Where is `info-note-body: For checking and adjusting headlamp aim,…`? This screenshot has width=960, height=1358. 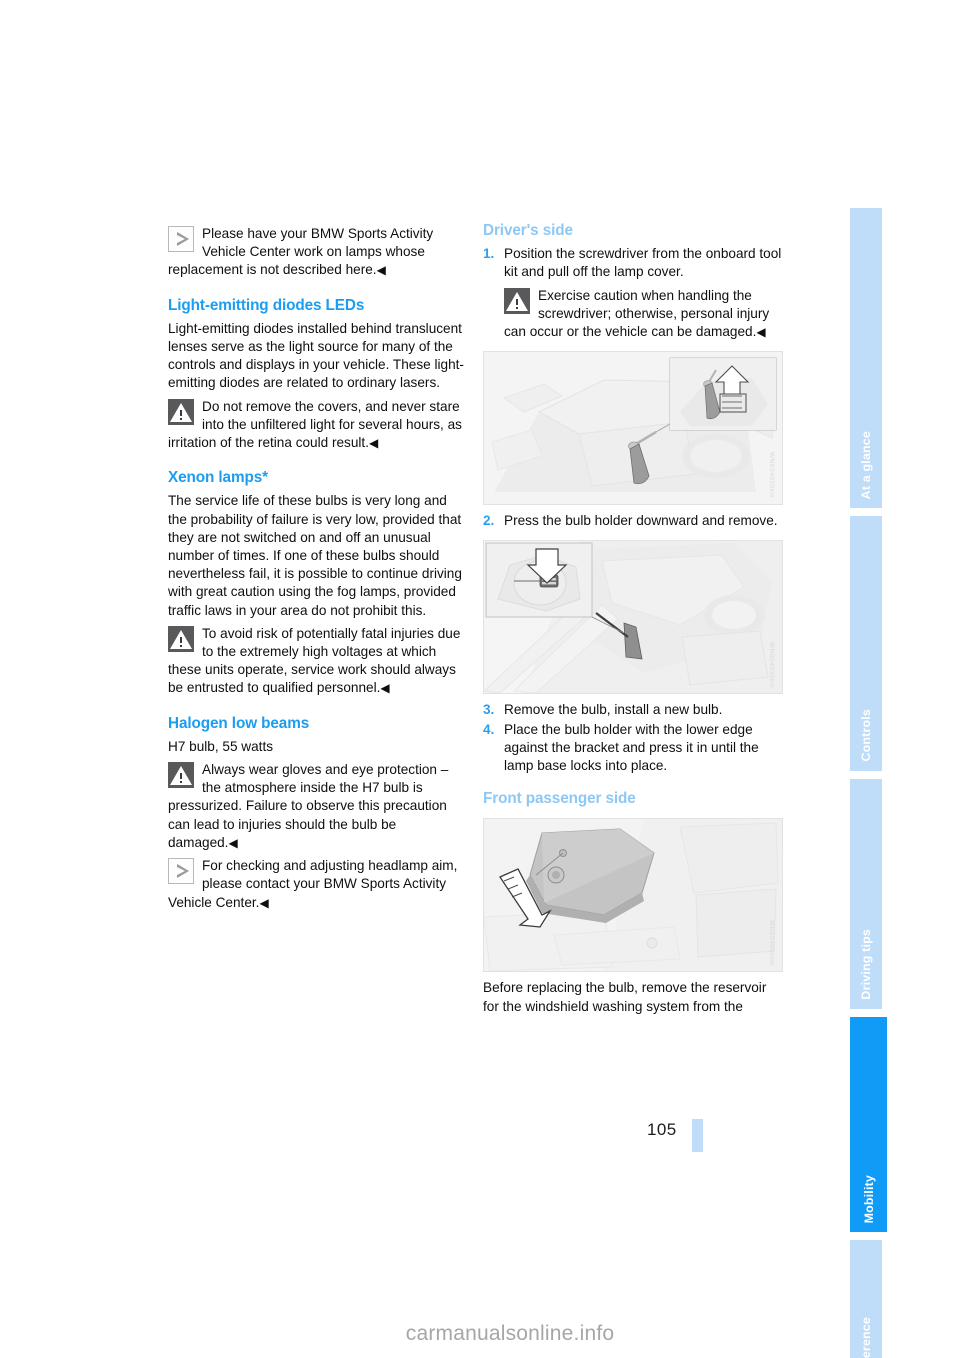 info-note-body: For checking and adjusting headlamp aim,… is located at coordinates (313, 884).